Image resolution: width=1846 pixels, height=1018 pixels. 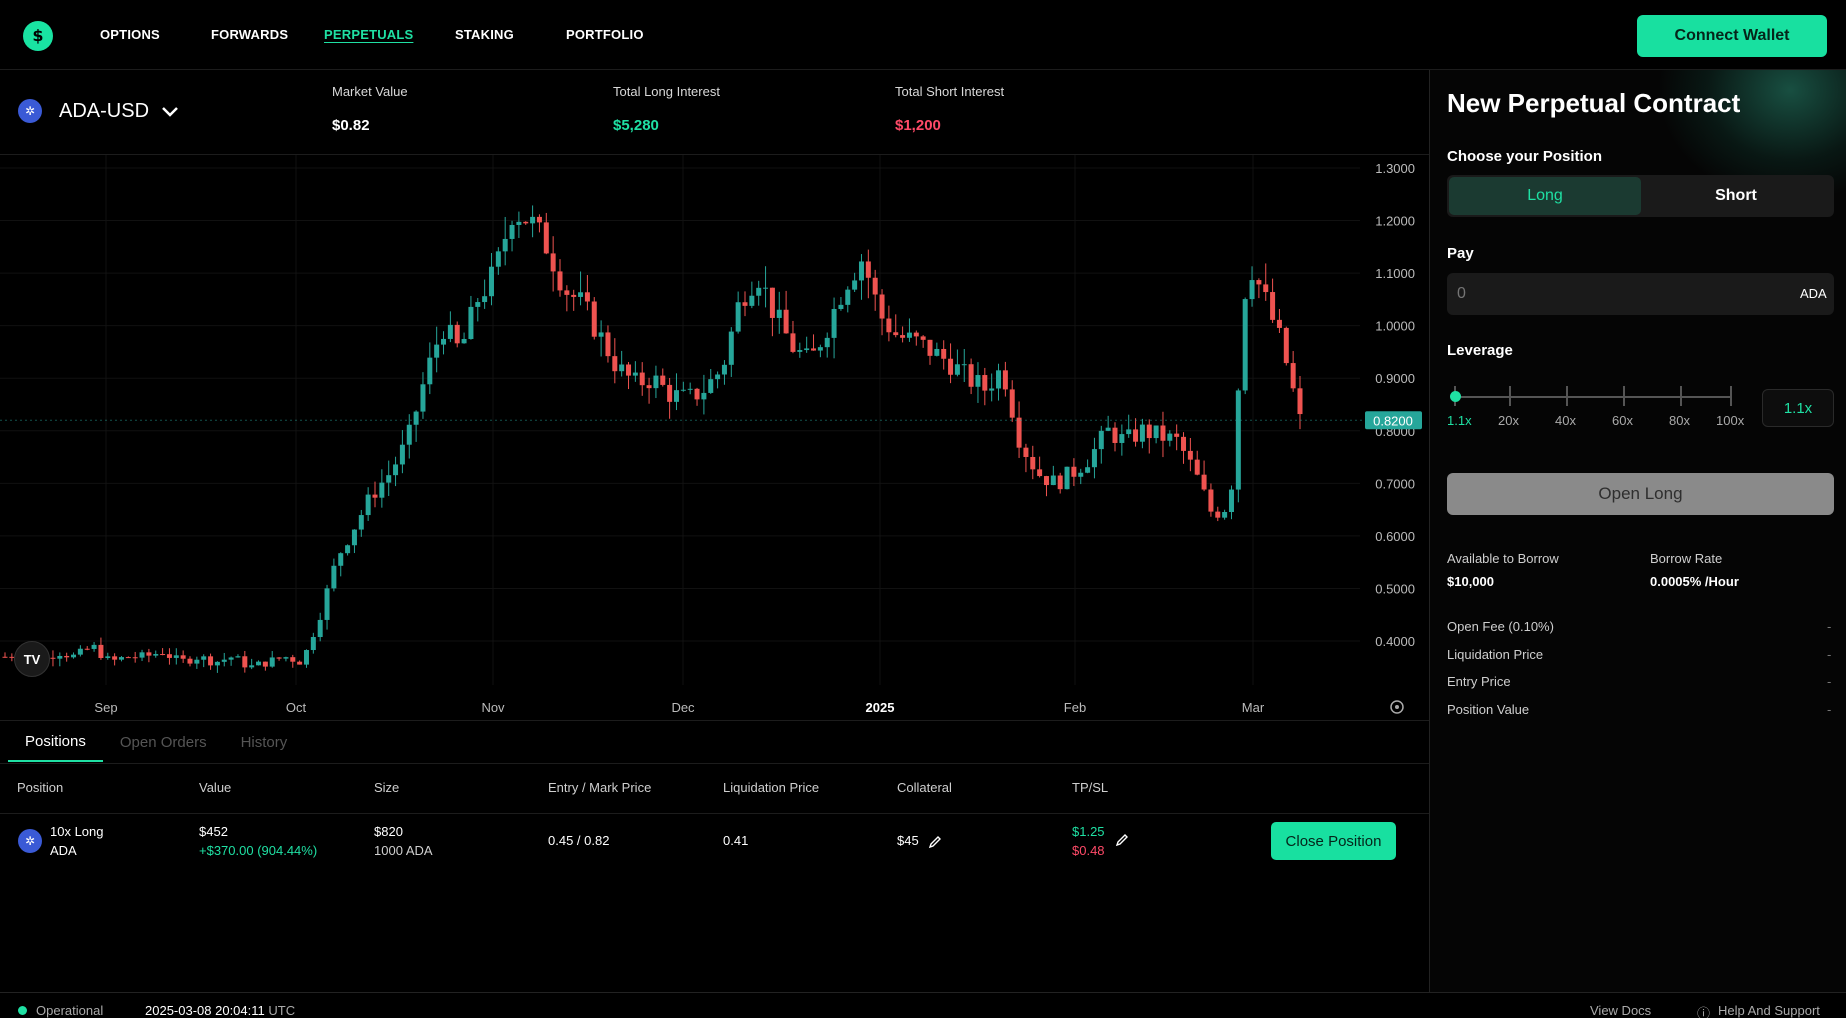 I want to click on y-tick-label: 0.4000, so click(x=1395, y=641).